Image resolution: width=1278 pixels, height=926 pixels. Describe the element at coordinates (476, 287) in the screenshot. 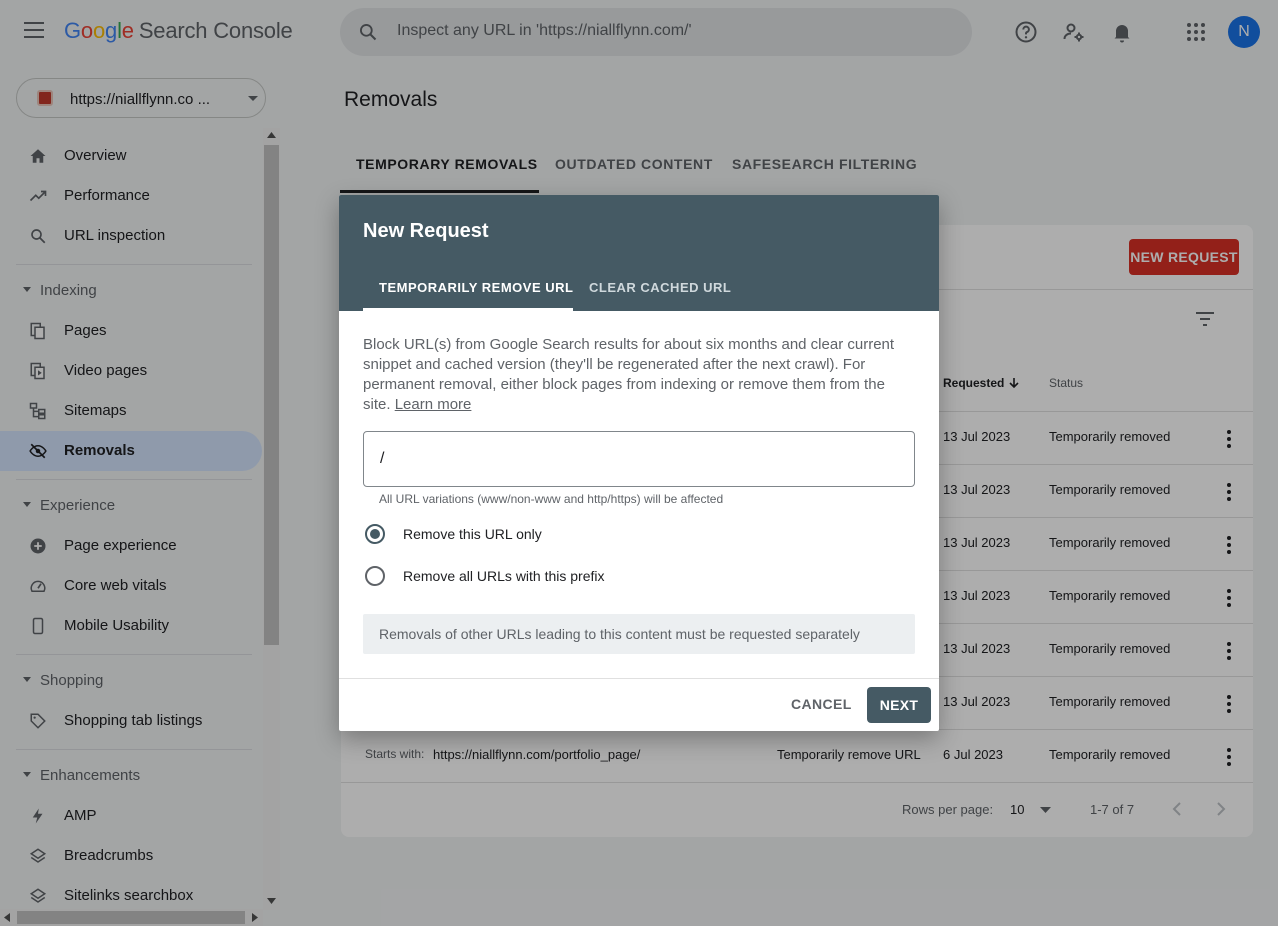

I see `tab-temporarily-remove-url: TEMPORARILY REMOVE URL` at that location.